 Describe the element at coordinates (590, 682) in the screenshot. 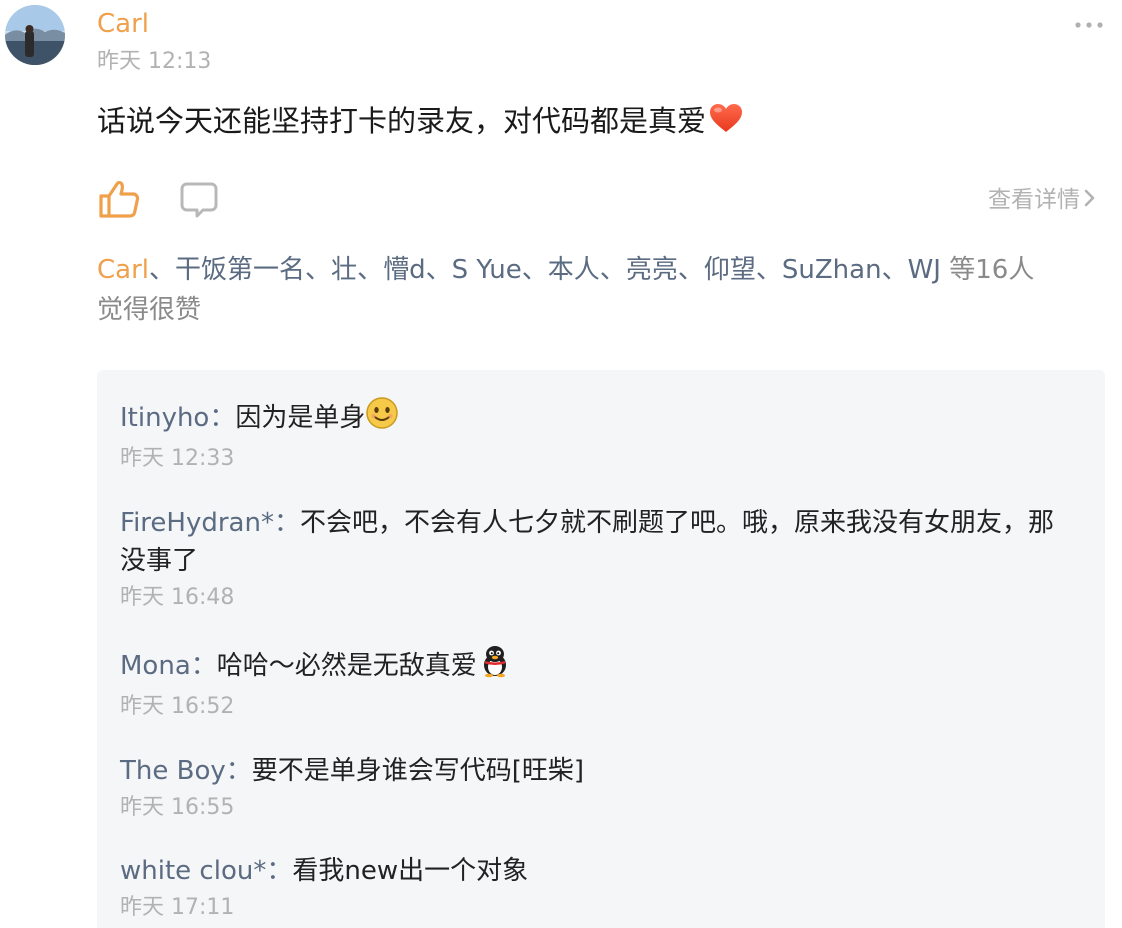

I see `comment-item: Mona：哈哈～必然是无敌真爱 昨天 16:52` at that location.